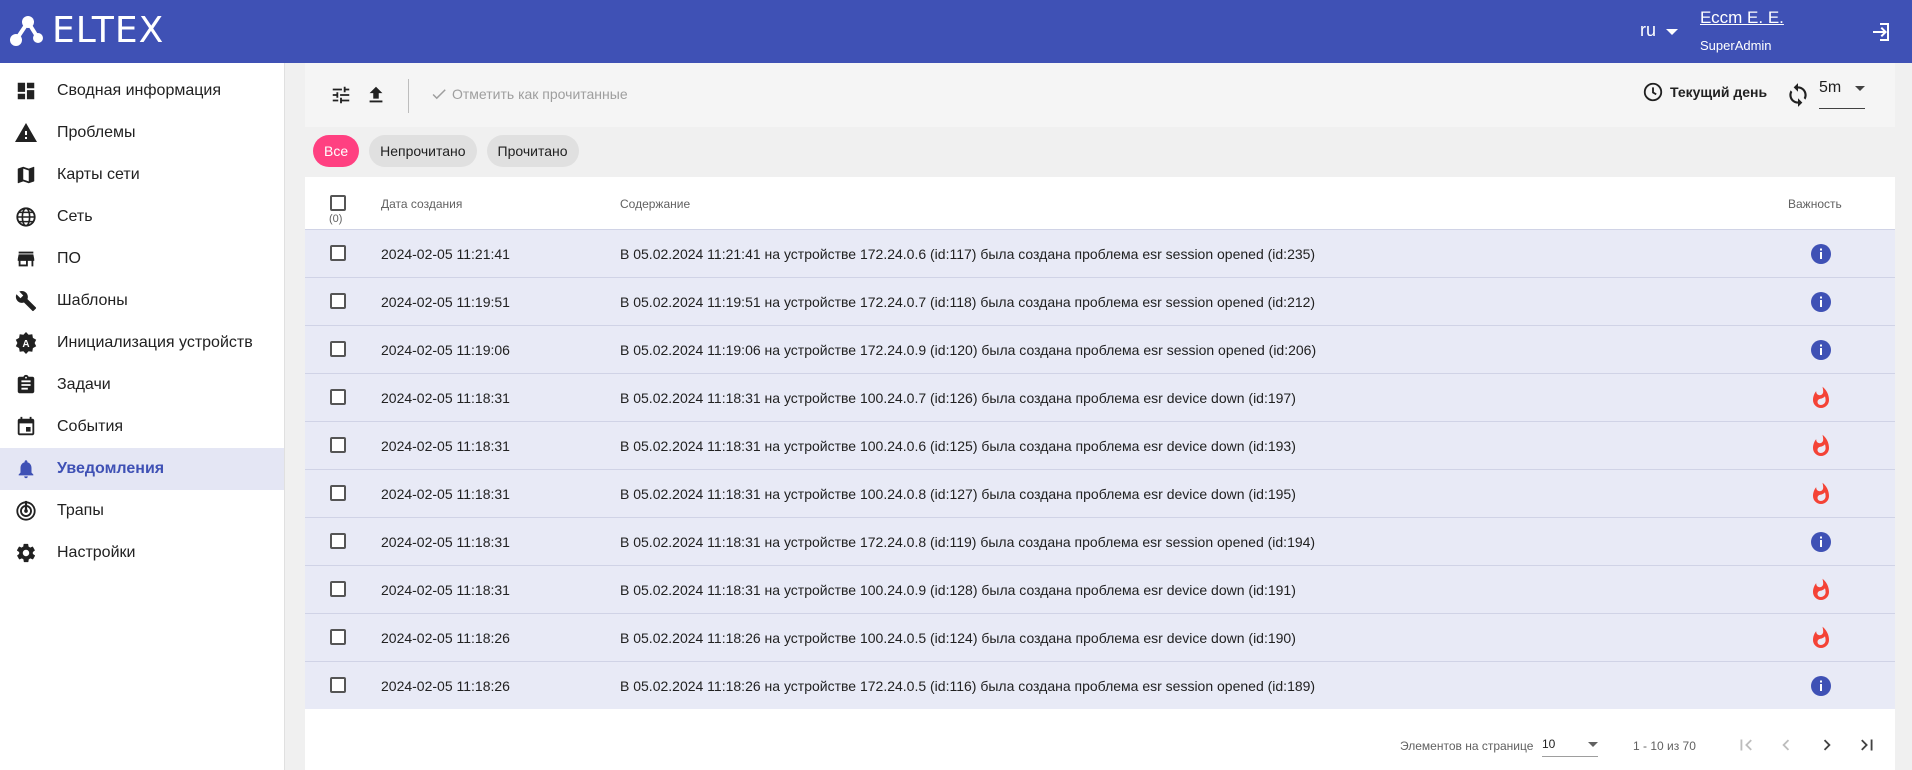 This screenshot has height=770, width=1912. Describe the element at coordinates (445, 302) in the screenshot. I see `row-date: 2024-02-05 11:19:51` at that location.